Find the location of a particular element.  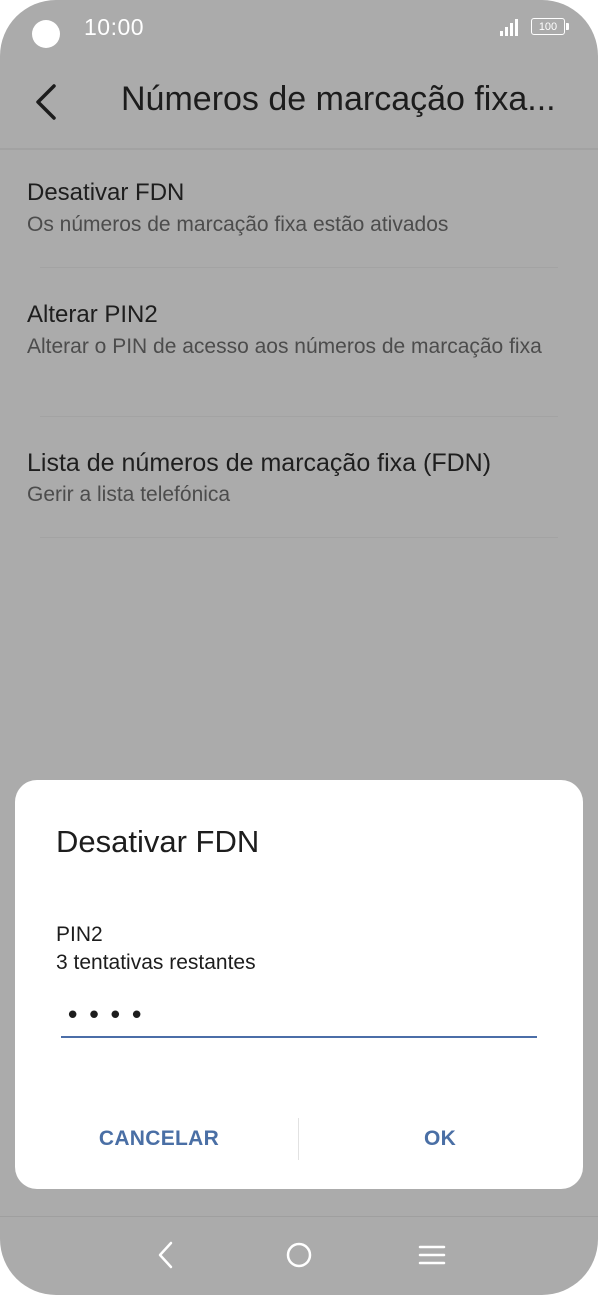

settings-item-subtitle: Gerir a lista telefónica is located at coordinates (129, 494).